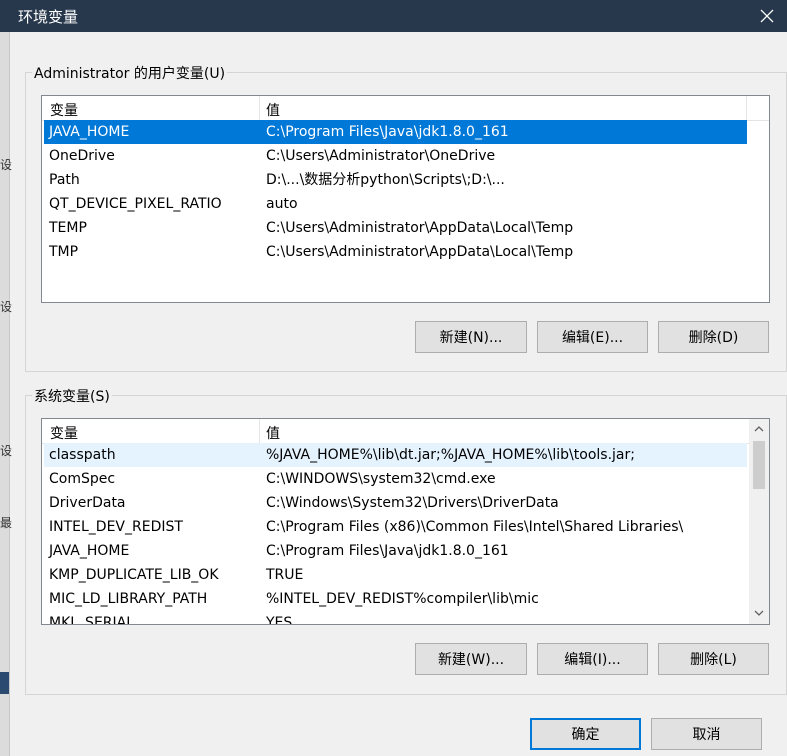 The image size is (787, 756). What do you see at coordinates (393, 16) in the screenshot?
I see `title-bar: 环境变量` at bounding box center [393, 16].